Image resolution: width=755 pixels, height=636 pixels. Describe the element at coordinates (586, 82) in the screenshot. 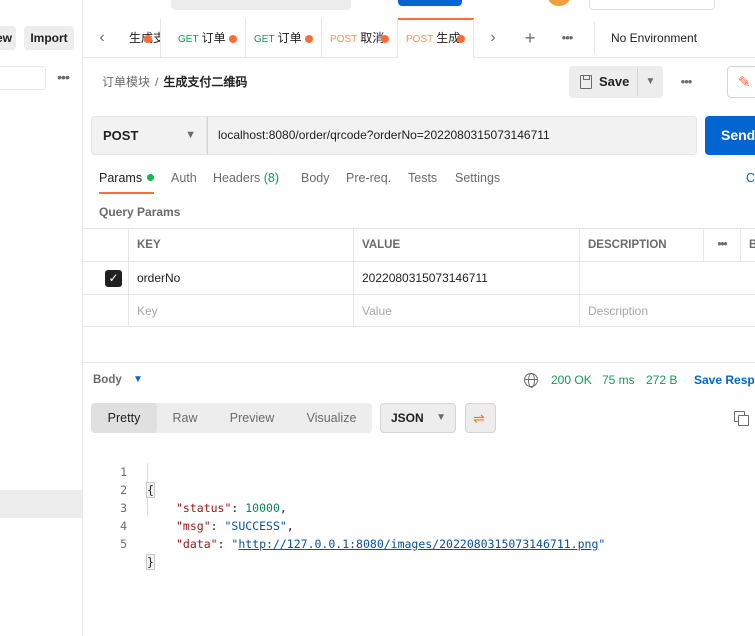

I see `save-icon` at that location.